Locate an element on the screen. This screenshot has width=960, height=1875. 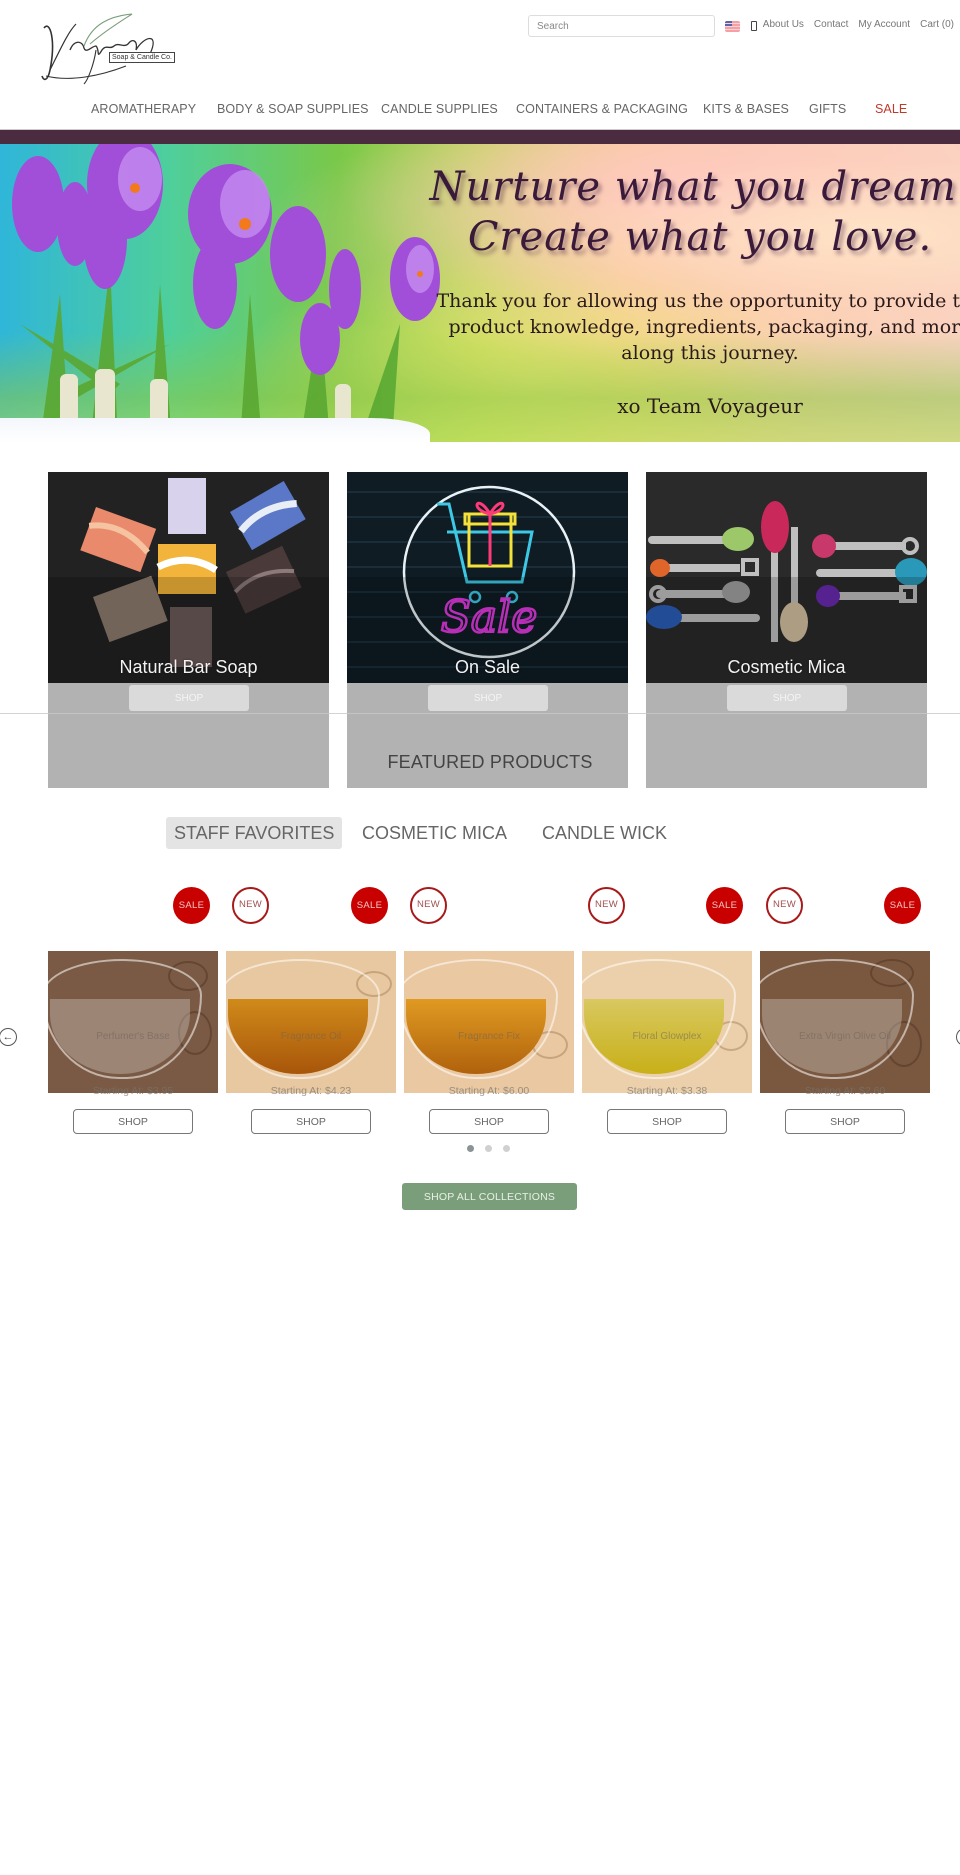
logo-tagline: Soap & Candle Co. is located at coordinates (142, 57).